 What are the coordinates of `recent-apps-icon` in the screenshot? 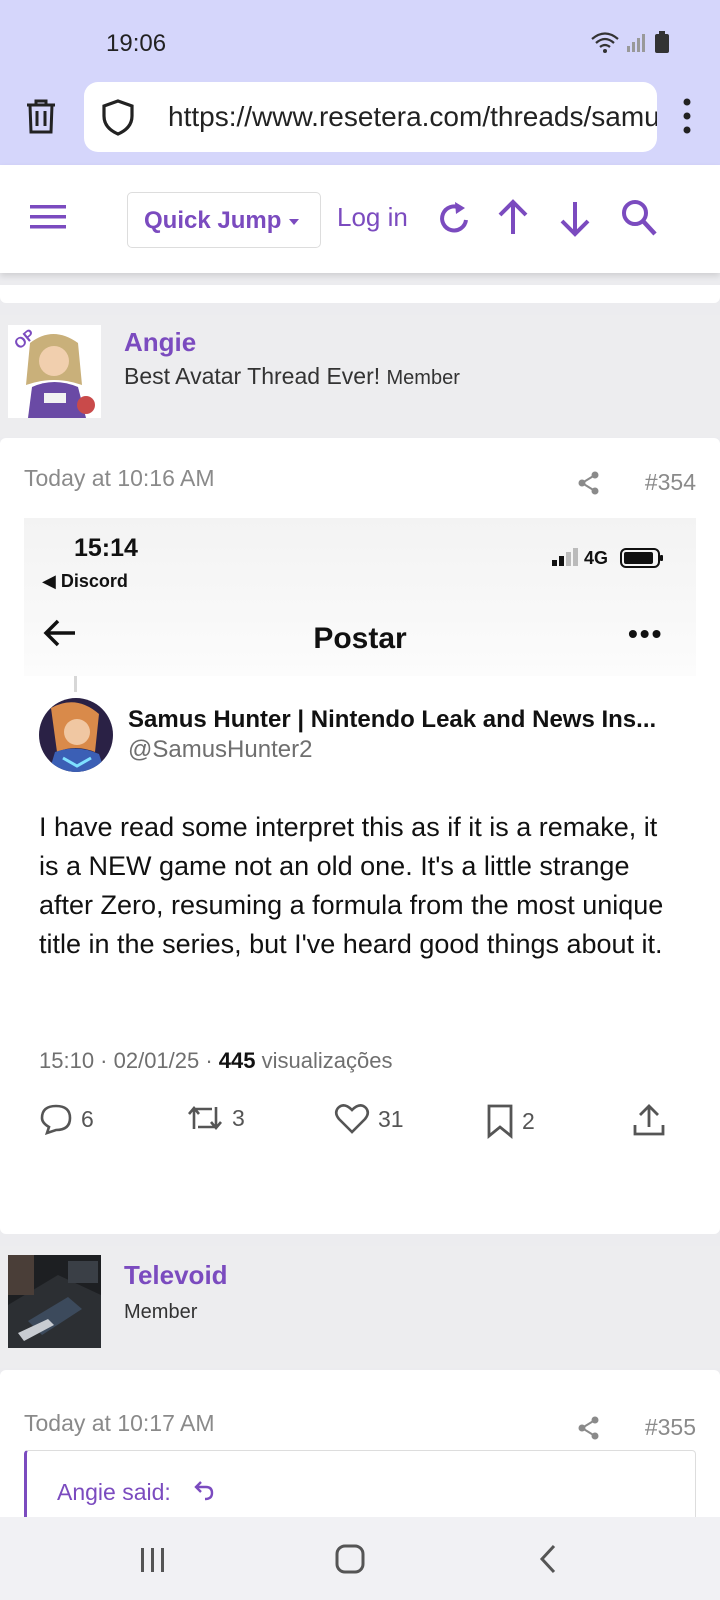 It's located at (153, 1560).